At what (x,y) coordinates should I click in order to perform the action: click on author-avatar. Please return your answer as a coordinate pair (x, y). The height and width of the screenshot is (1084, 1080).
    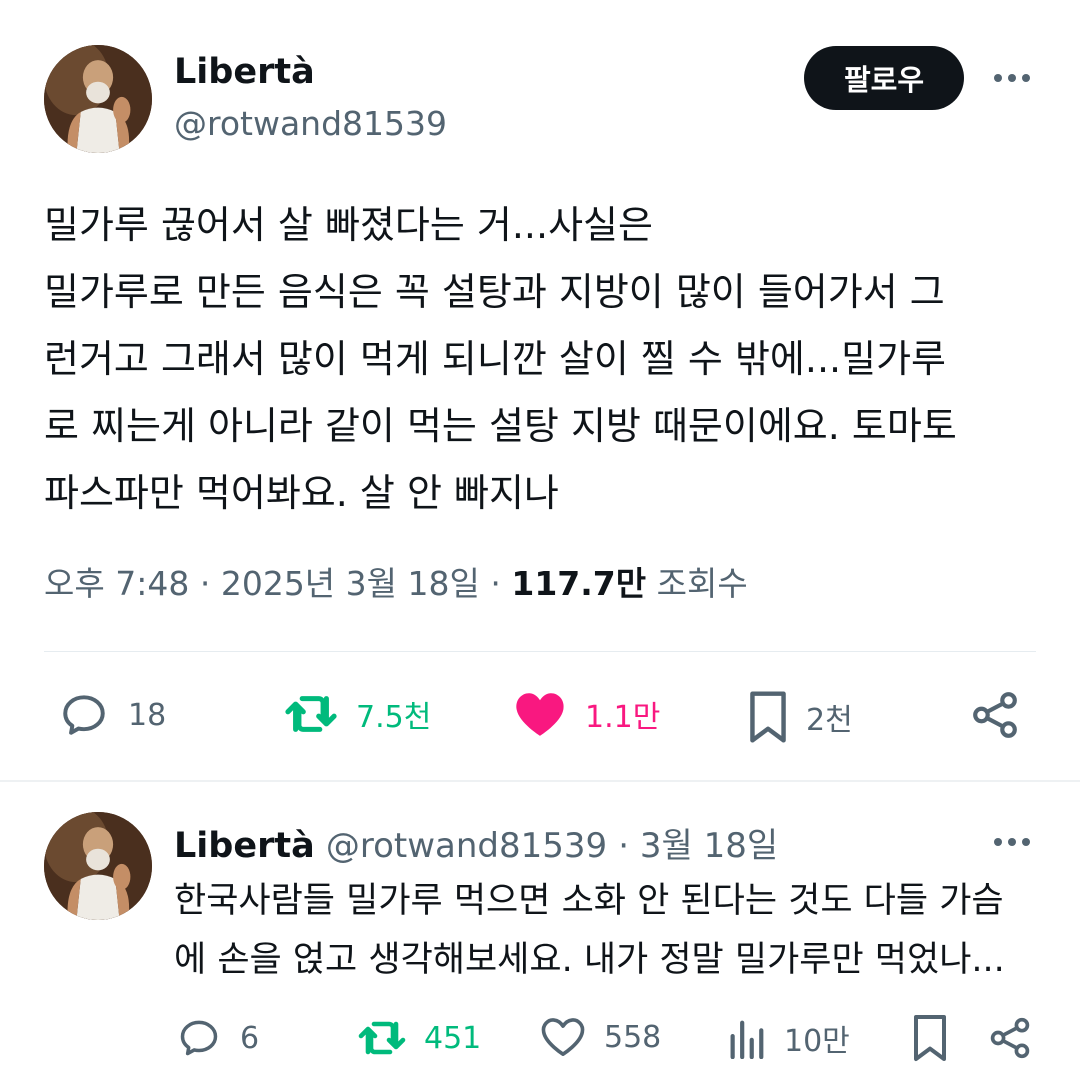
    Looking at the image, I should click on (98, 99).